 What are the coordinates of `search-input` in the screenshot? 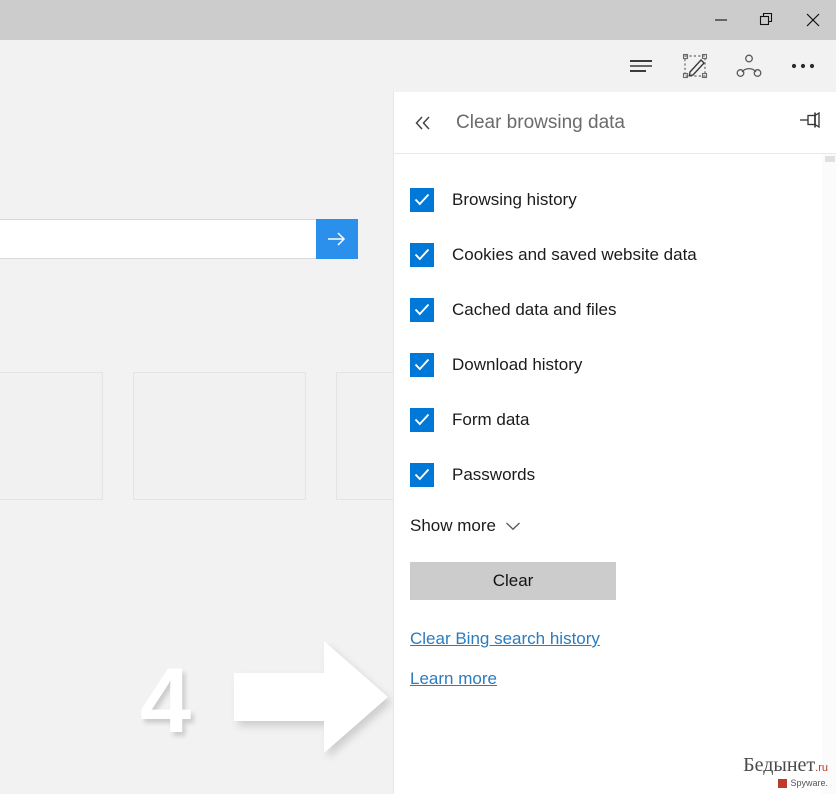 It's located at (158, 239).